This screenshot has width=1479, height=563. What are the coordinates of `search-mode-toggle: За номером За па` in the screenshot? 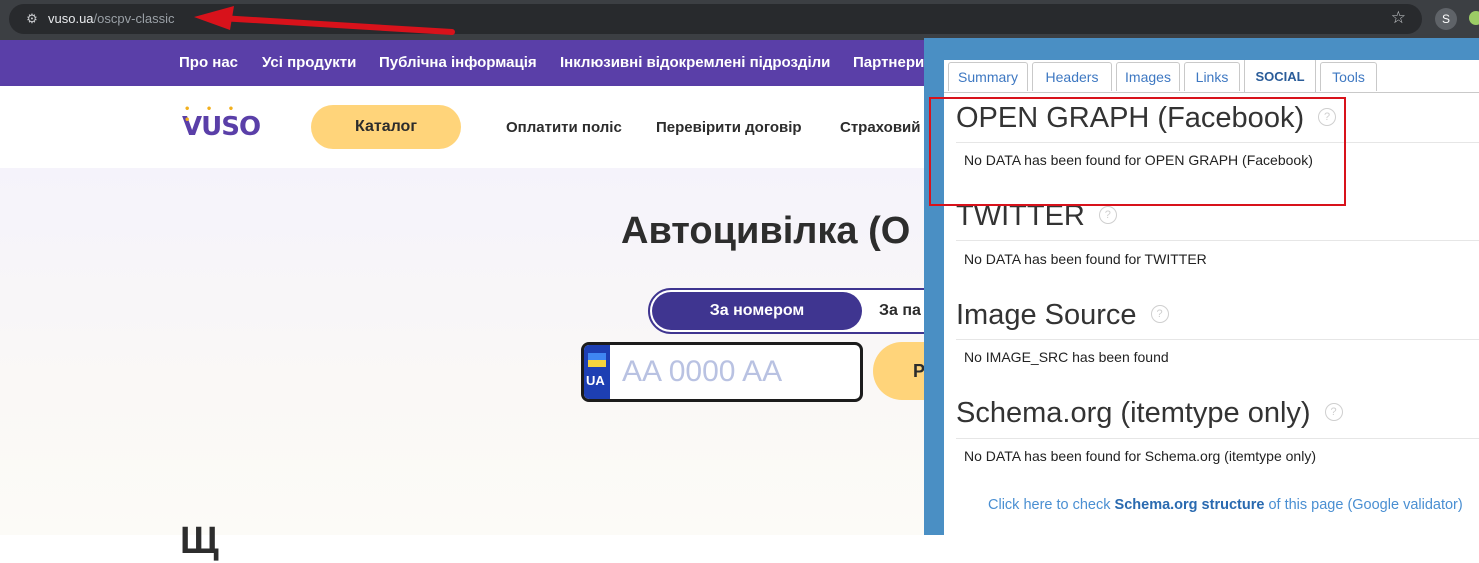 It's located at (800, 311).